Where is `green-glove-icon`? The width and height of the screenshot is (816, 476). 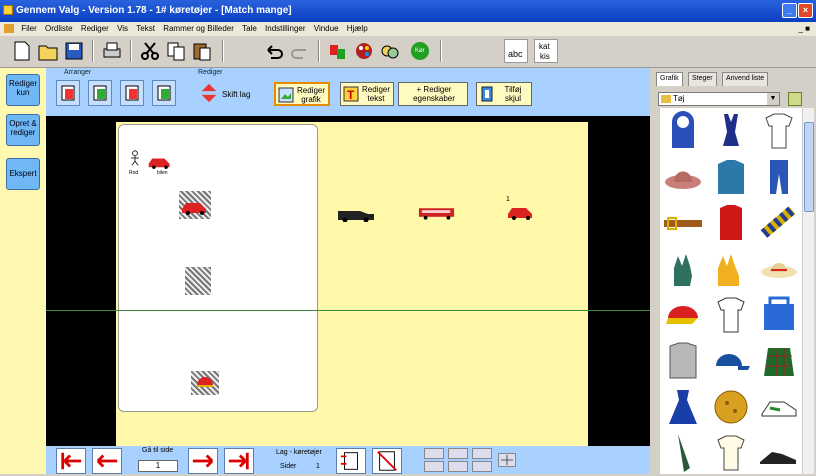
green-glove-icon is located at coordinates (683, 269).